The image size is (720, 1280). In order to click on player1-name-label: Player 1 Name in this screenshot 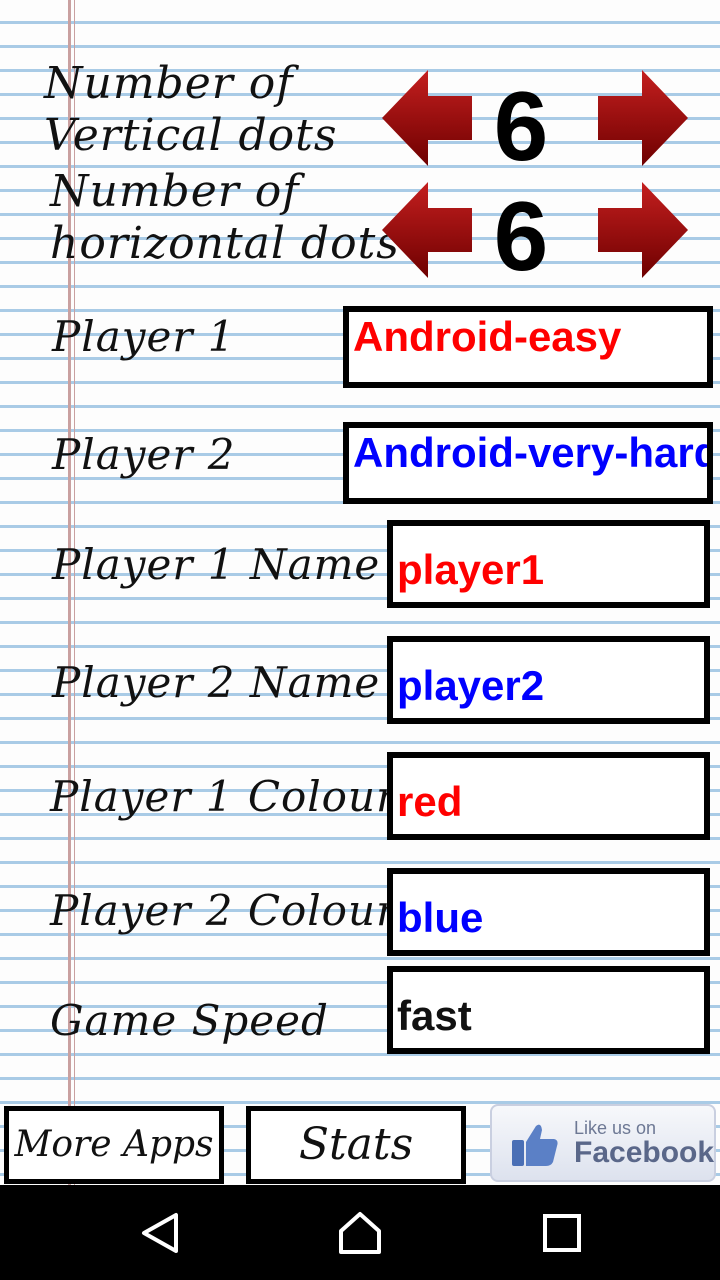, I will do `click(216, 564)`.